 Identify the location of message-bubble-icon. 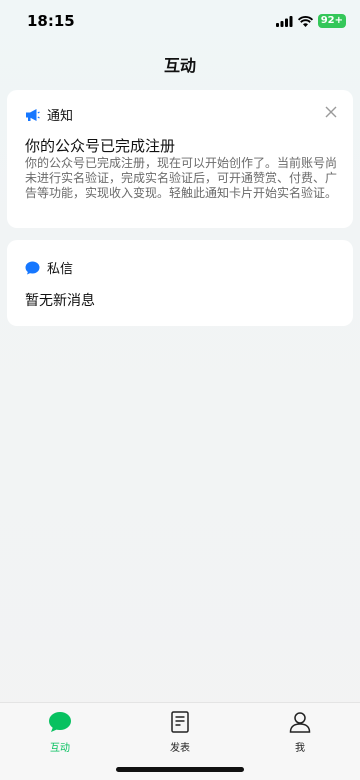
(32, 267).